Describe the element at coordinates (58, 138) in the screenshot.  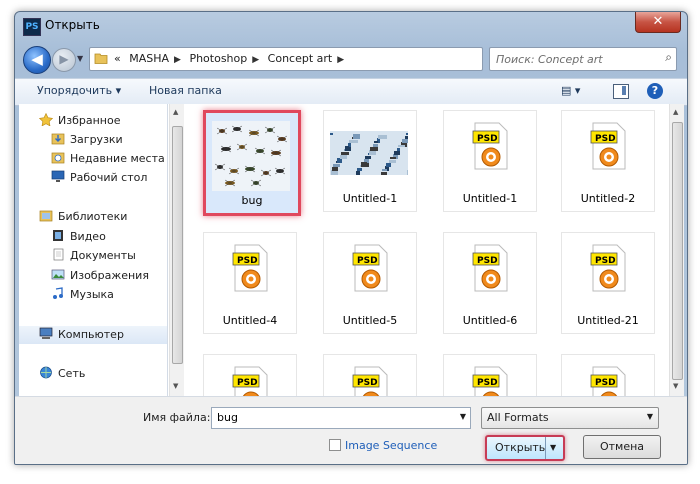
I see `downloads-icon` at that location.